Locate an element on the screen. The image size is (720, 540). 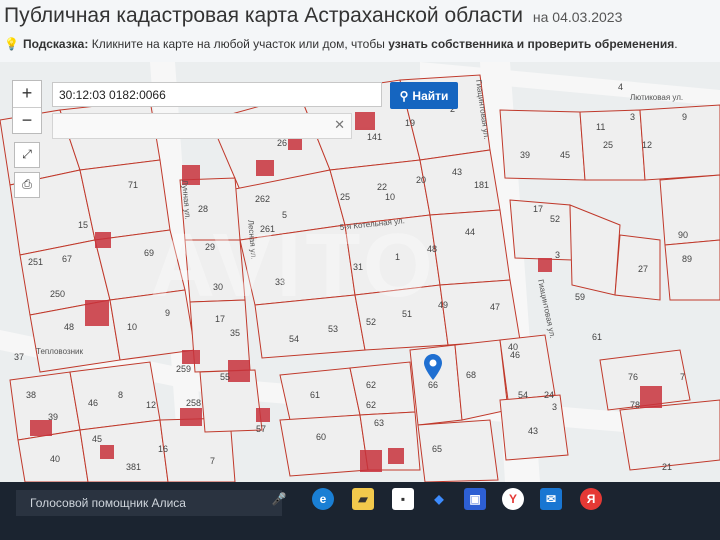
plot-label: 5 is located at coordinates (284, 215).